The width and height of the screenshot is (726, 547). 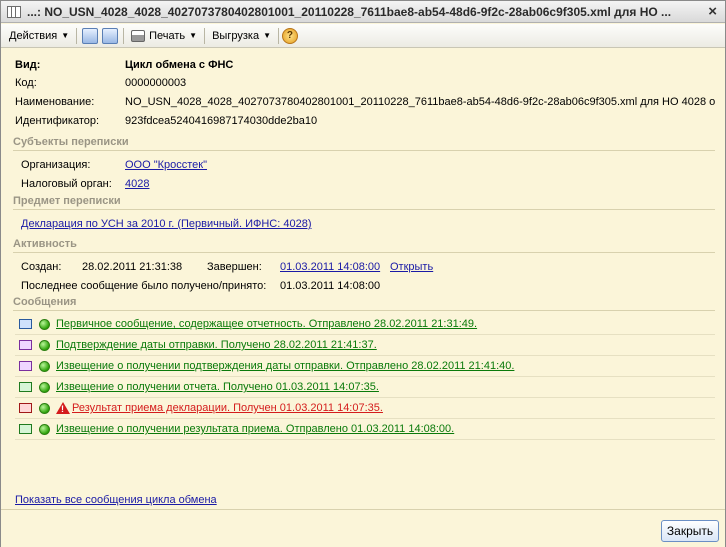 What do you see at coordinates (33, 35) in the screenshot?
I see `actions-menu-label: Действия` at bounding box center [33, 35].